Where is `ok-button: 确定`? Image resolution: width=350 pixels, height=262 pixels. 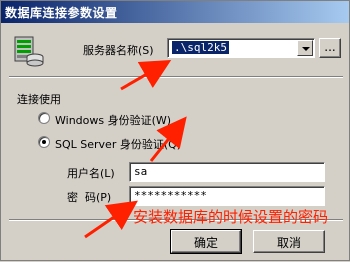
ok-button: 确定 is located at coordinates (206, 241).